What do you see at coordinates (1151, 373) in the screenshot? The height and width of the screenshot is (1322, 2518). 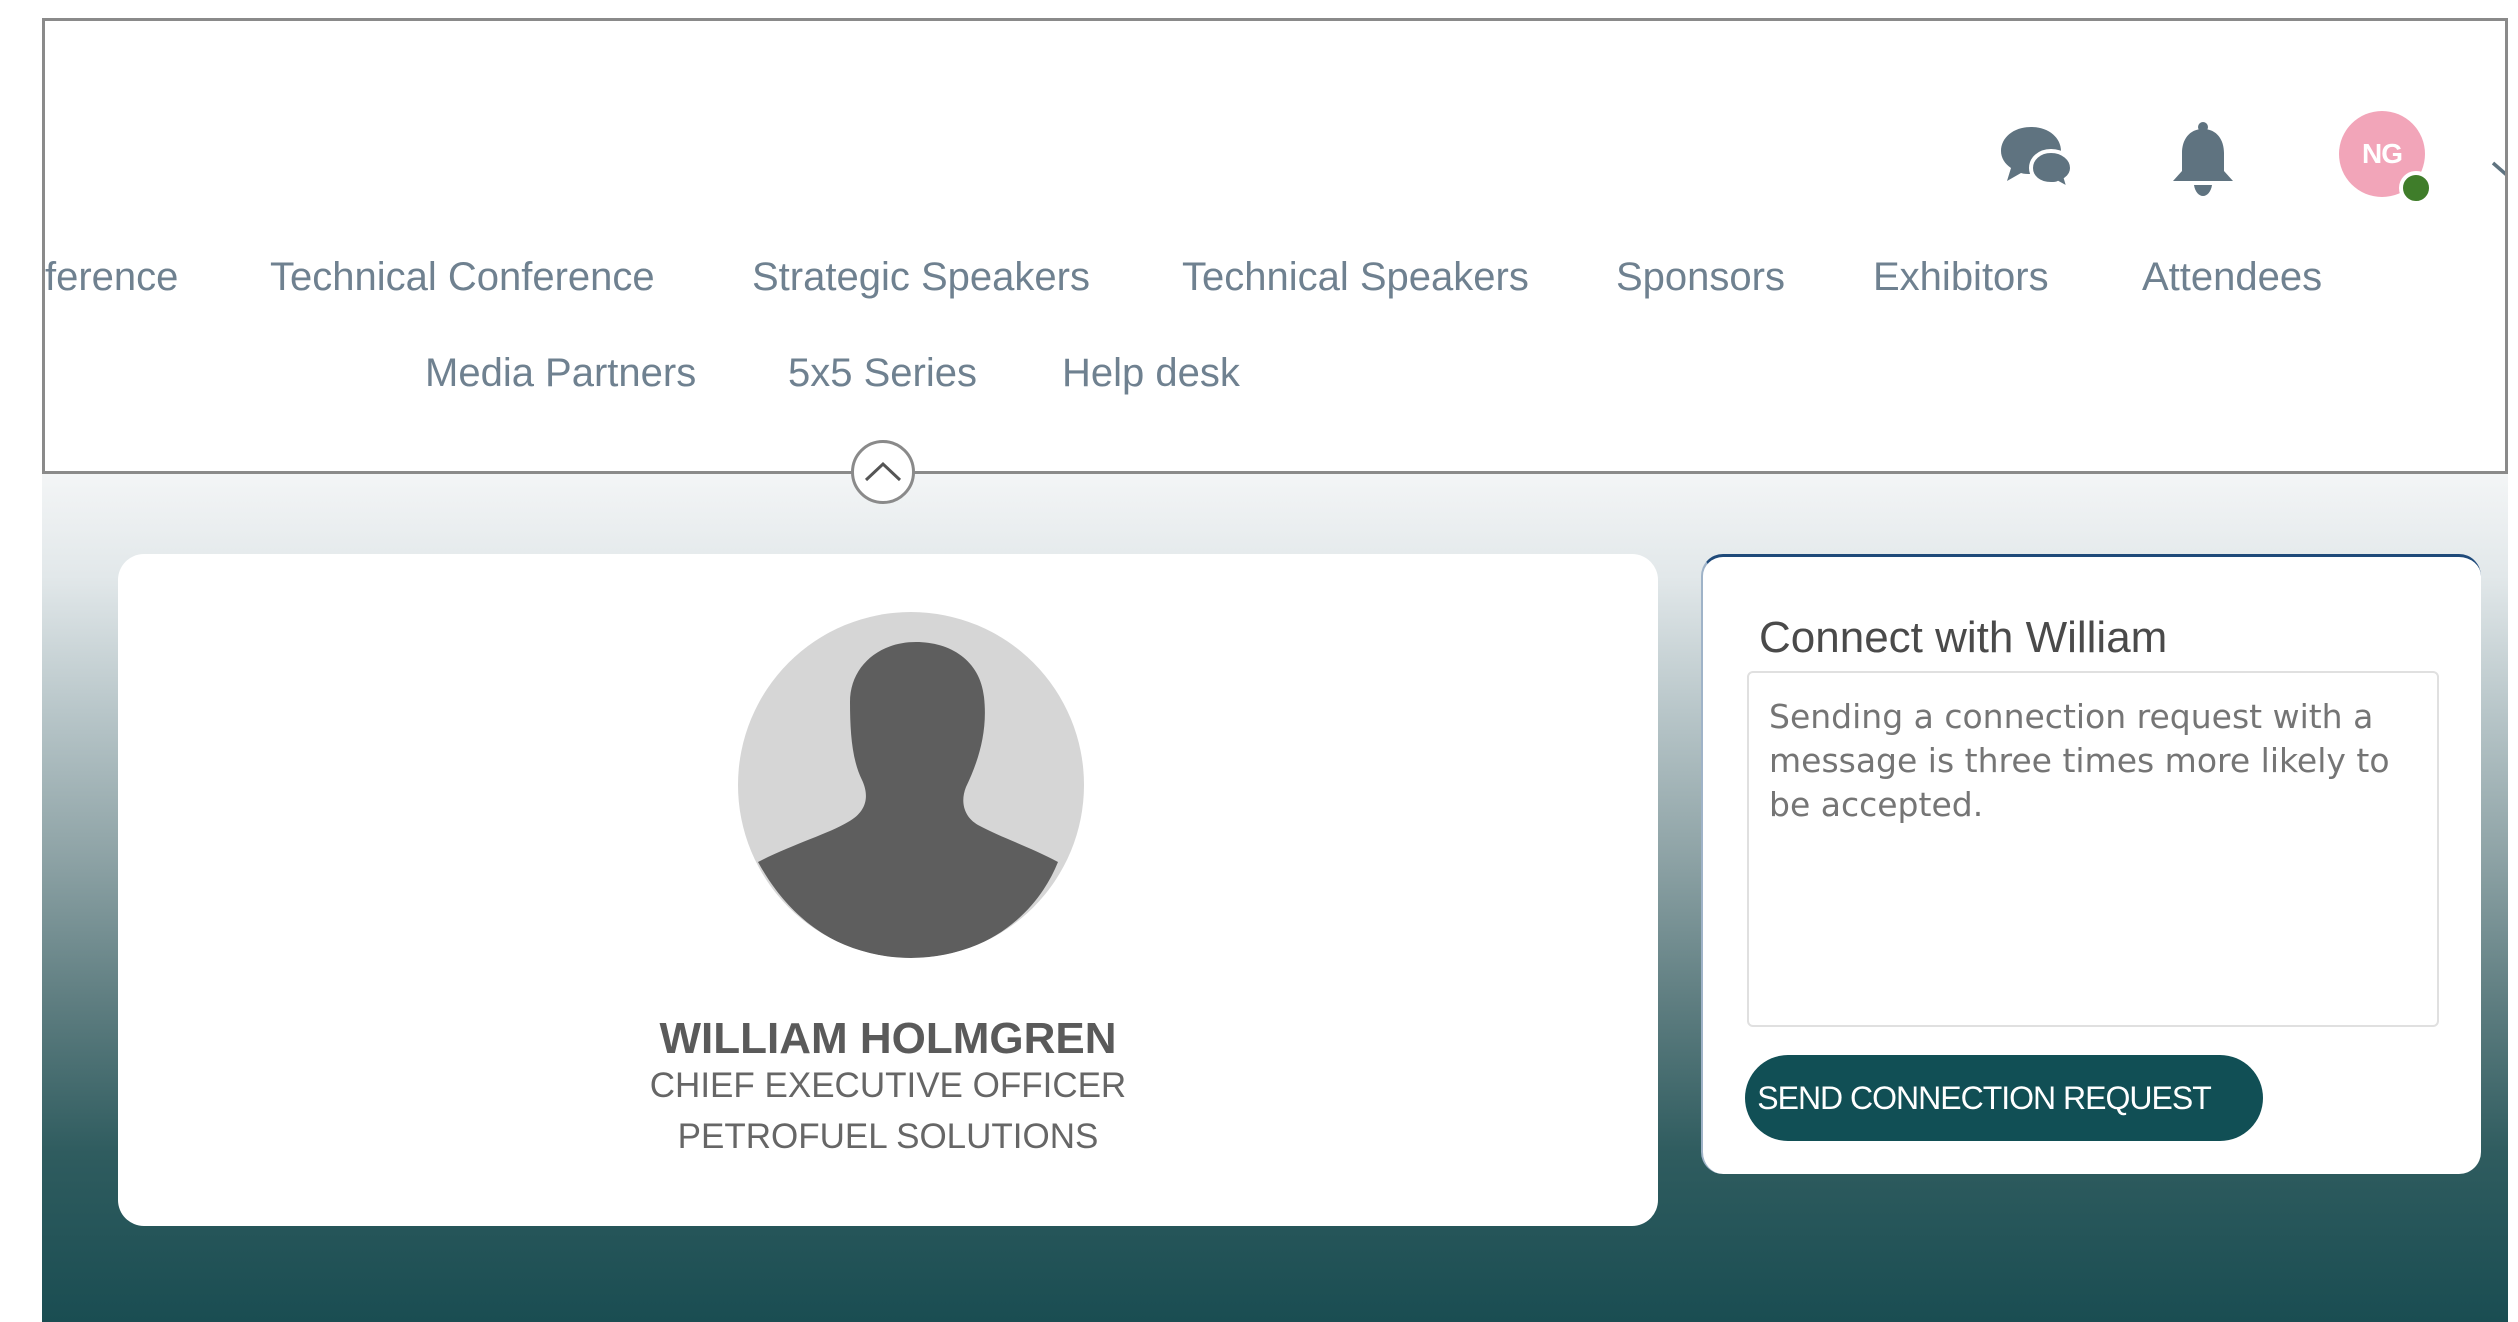 I see `nav-item-help-desk: Help desk` at bounding box center [1151, 373].